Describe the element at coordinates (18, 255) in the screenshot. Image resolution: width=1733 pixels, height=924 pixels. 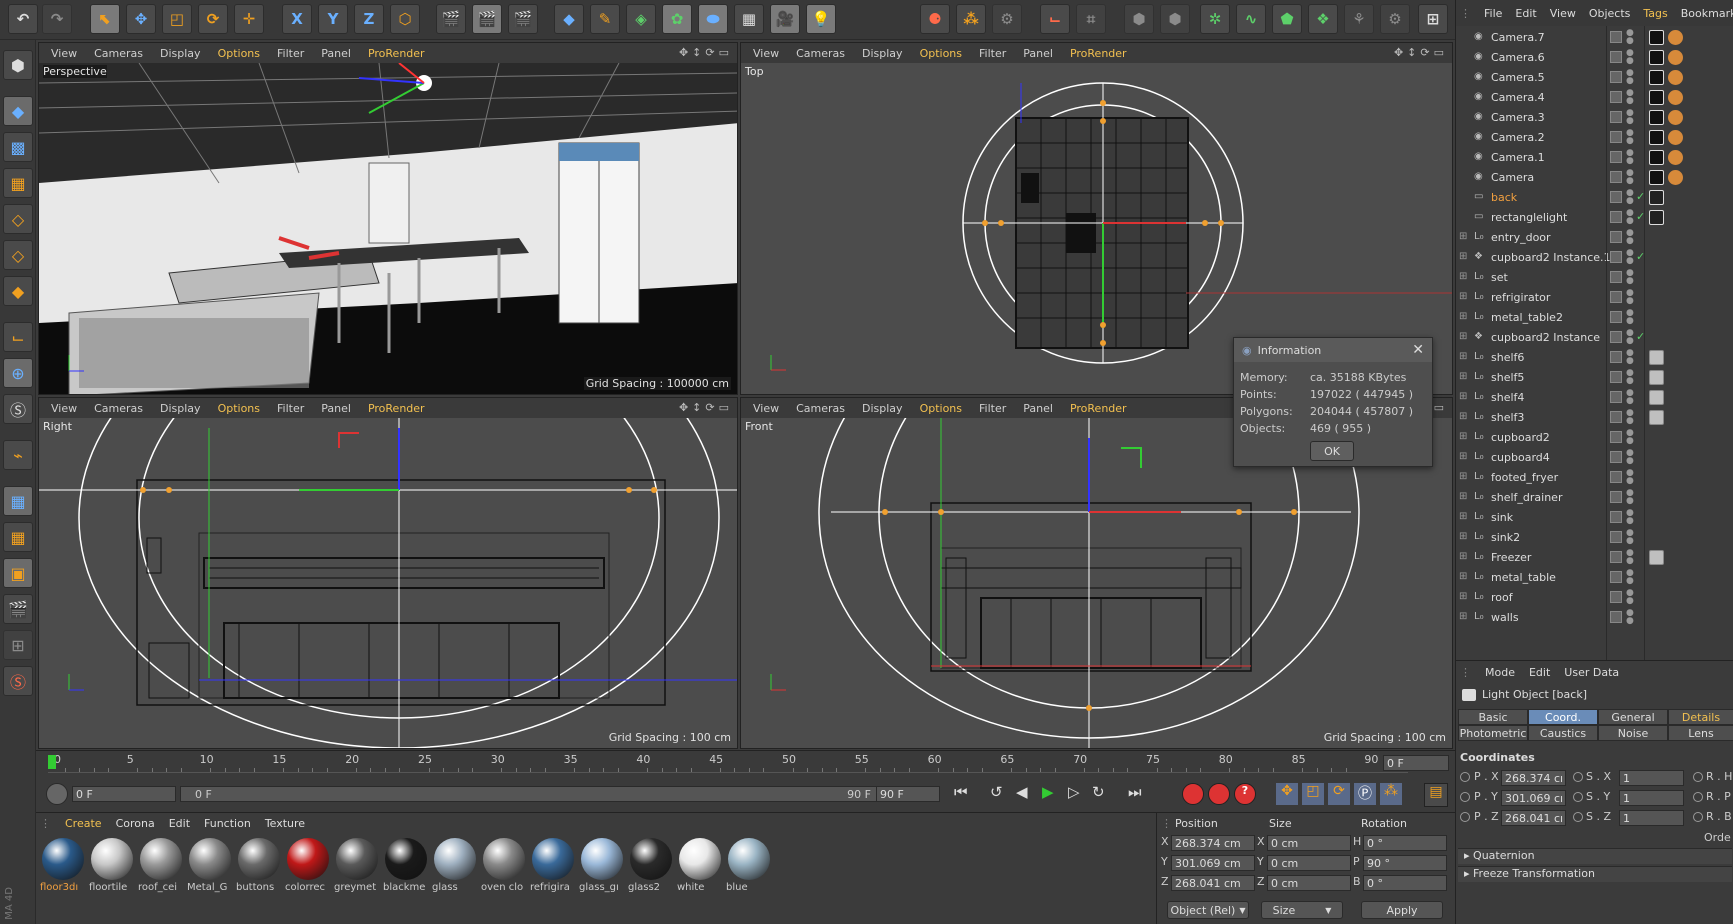
I see `edges-icon: ◇` at that location.